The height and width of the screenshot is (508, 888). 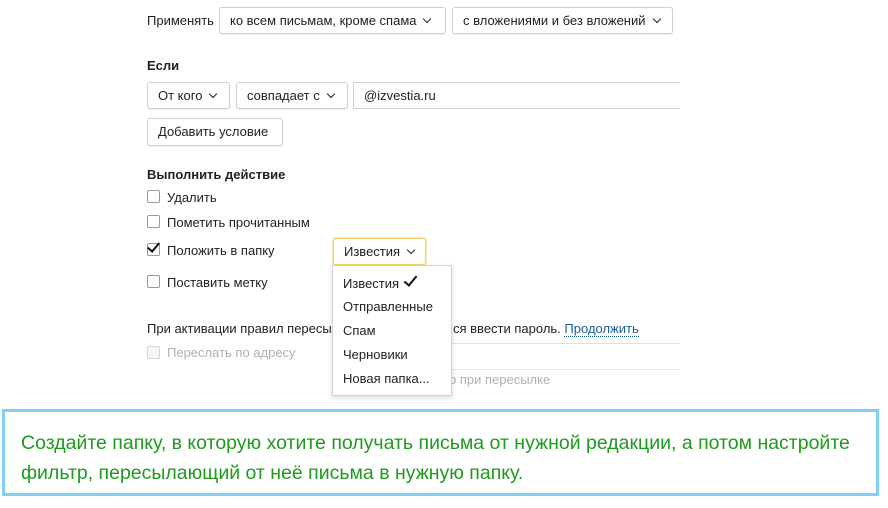 I want to click on attachments-select: с вложениями и без вложений, so click(x=562, y=20).